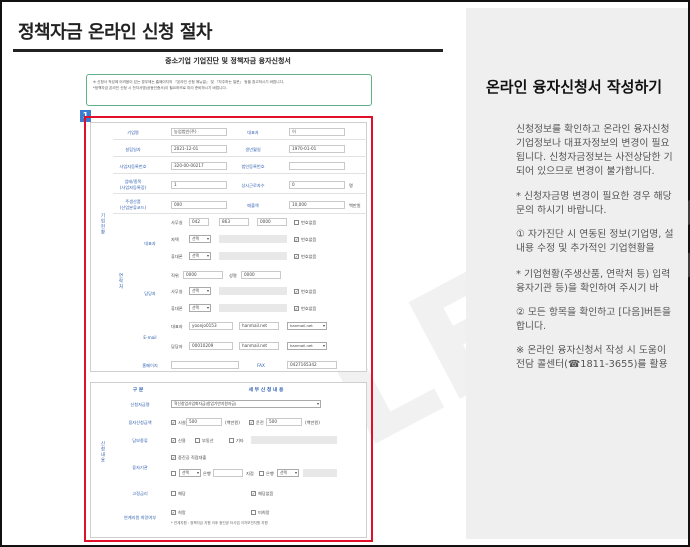  I want to click on consent-yes-checkbox: ✓, so click(173, 512).